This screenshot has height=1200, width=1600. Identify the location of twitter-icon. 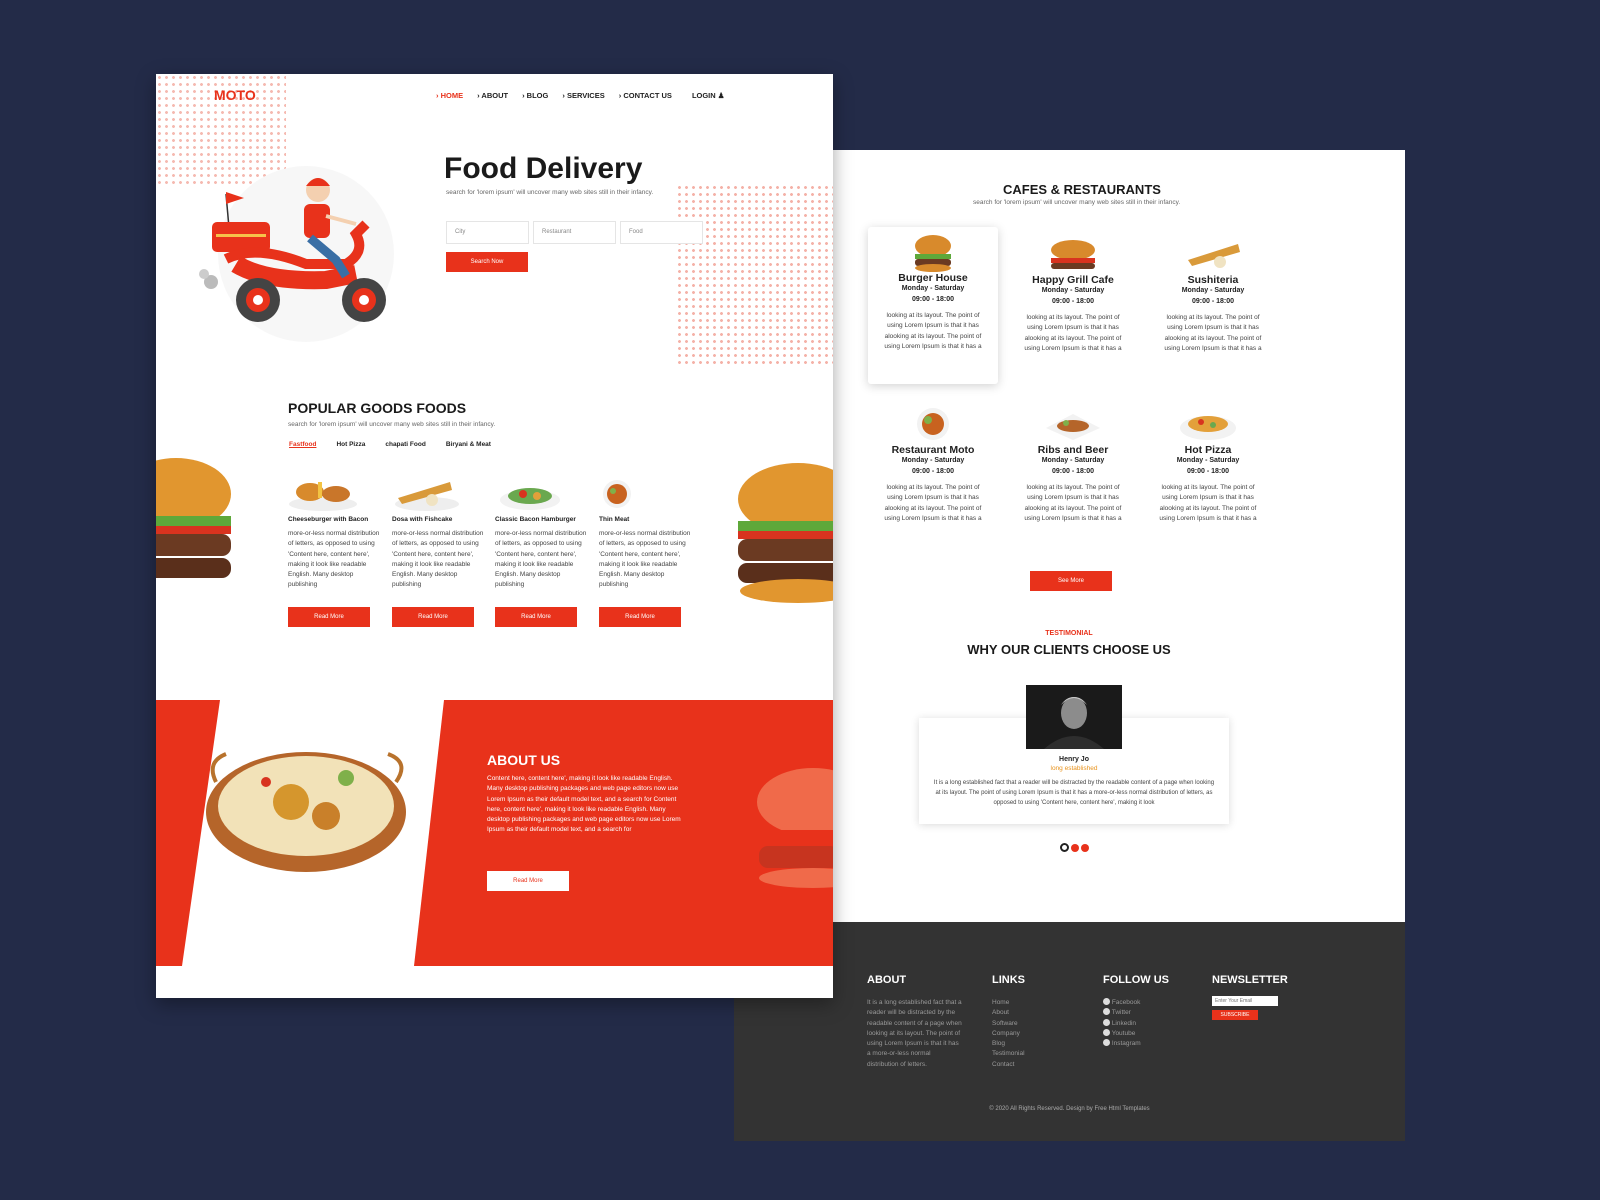
(1106, 1012).